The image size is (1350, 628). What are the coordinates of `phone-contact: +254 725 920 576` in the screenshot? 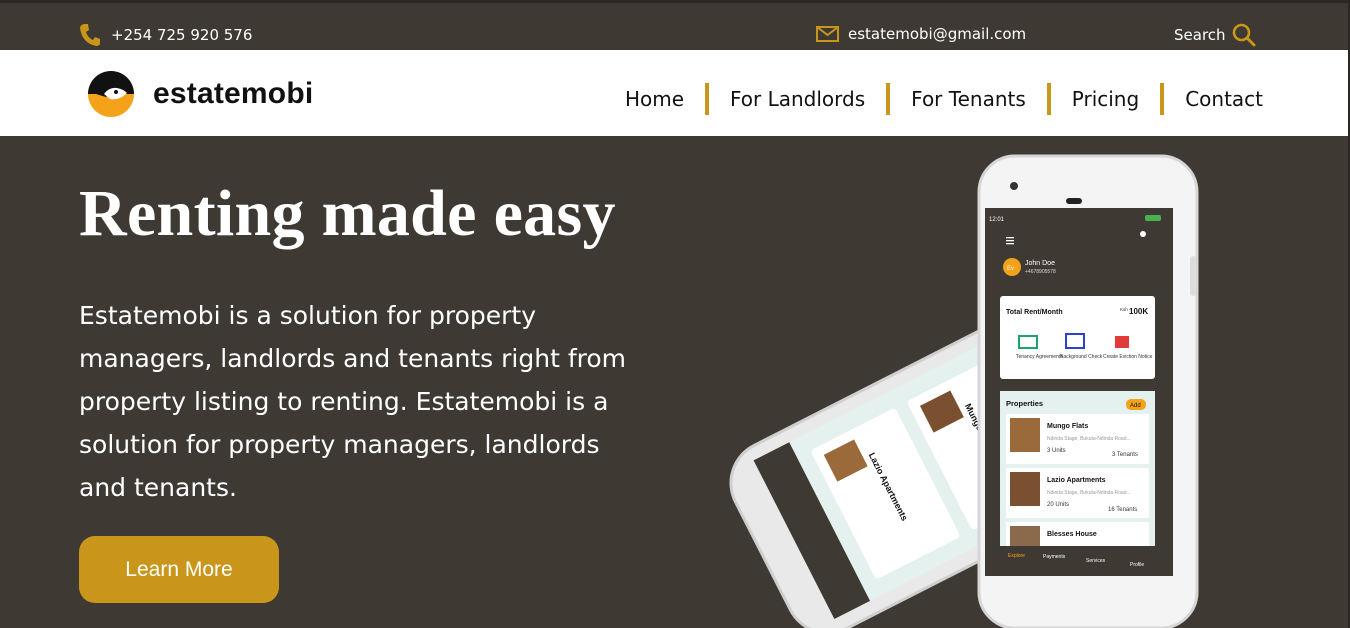 It's located at (165, 35).